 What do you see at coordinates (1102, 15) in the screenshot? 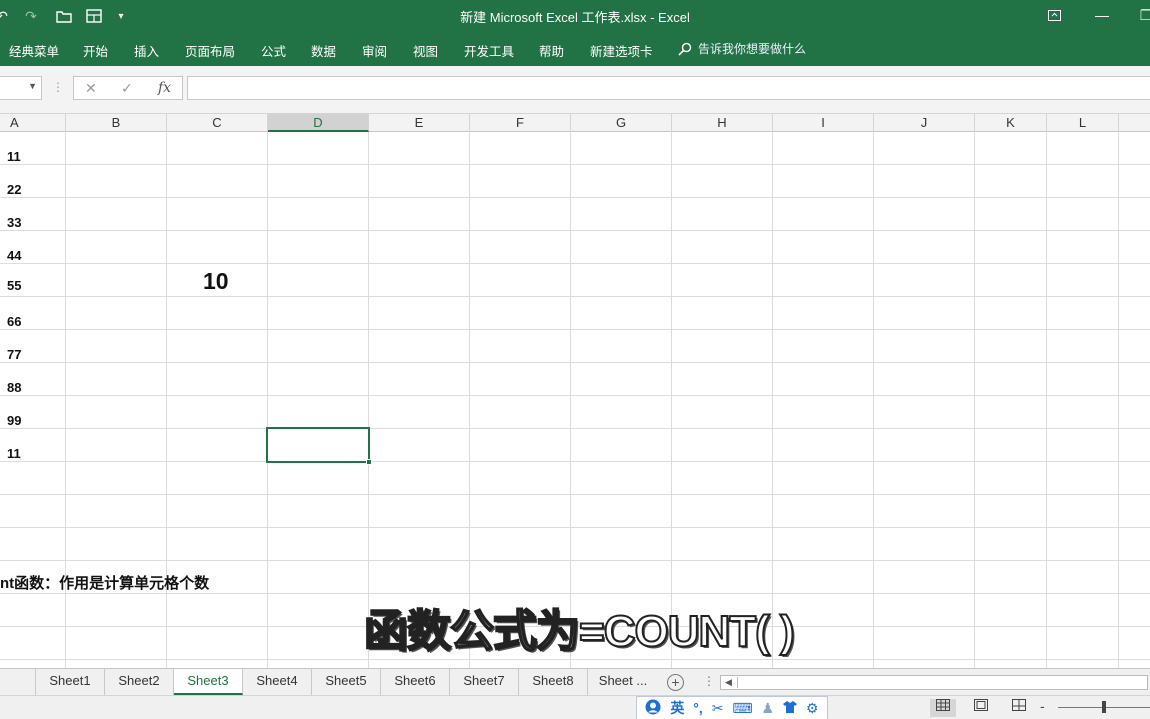
I see `minimize-button: —` at bounding box center [1102, 15].